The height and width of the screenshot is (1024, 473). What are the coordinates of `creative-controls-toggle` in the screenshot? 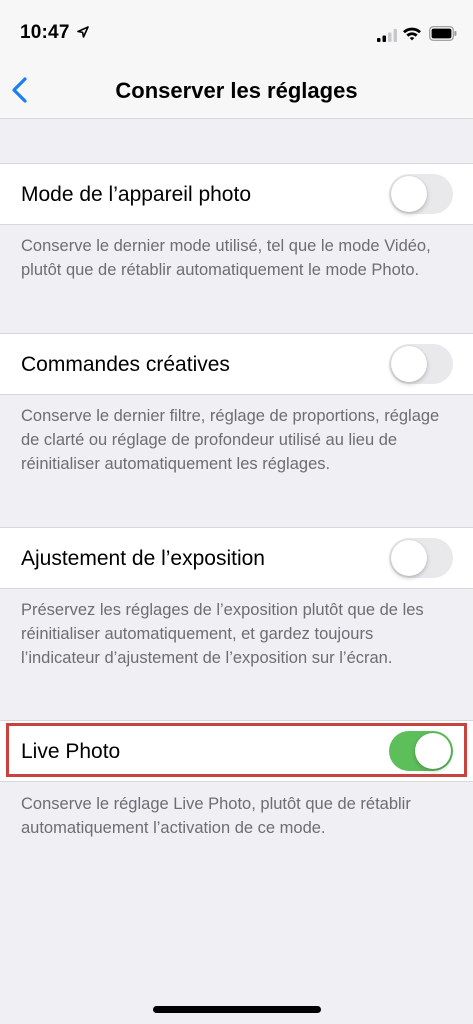 It's located at (421, 364).